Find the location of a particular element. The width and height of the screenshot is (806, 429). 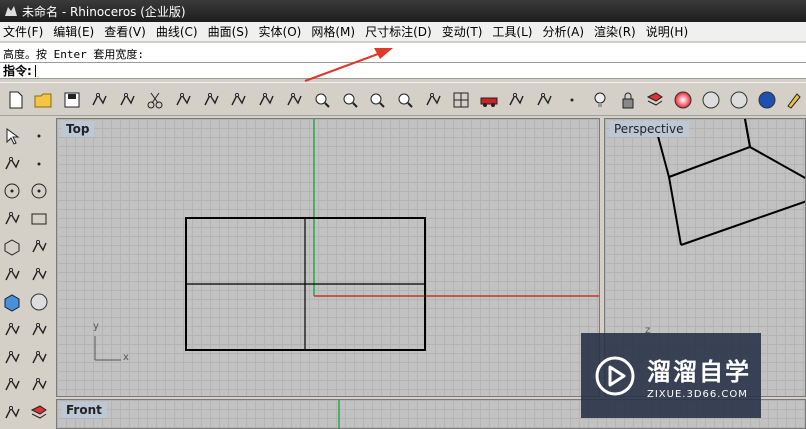

window-title: 未命名 - Rhinoceros (企业版) is located at coordinates (104, 11).